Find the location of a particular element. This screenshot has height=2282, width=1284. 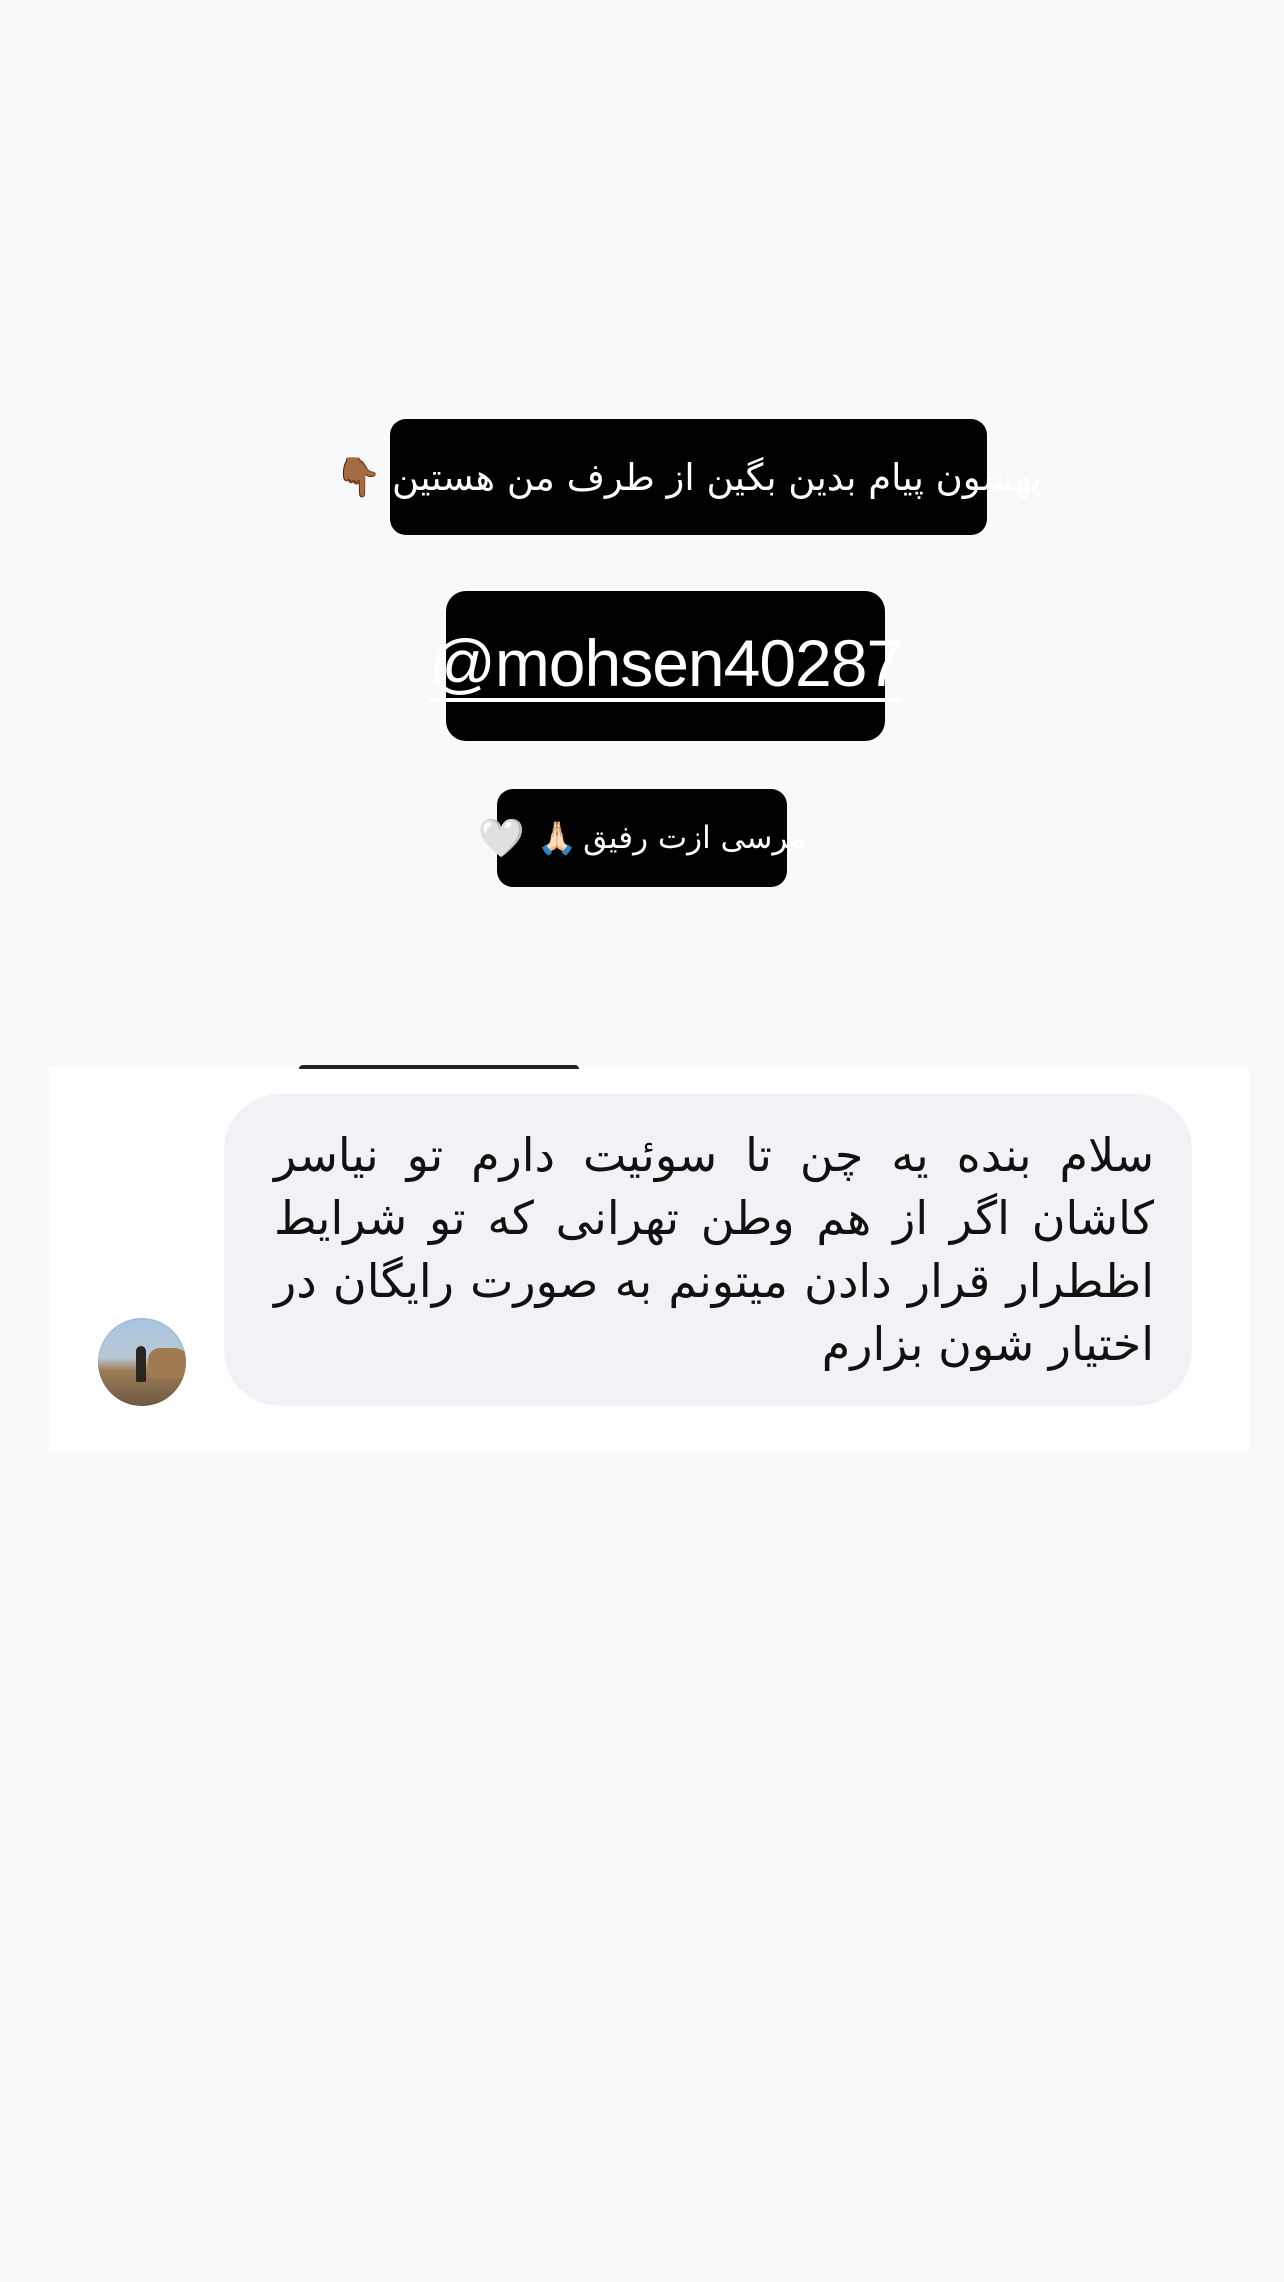

praying-hands-icon: 🙏🏻 is located at coordinates (557, 838).